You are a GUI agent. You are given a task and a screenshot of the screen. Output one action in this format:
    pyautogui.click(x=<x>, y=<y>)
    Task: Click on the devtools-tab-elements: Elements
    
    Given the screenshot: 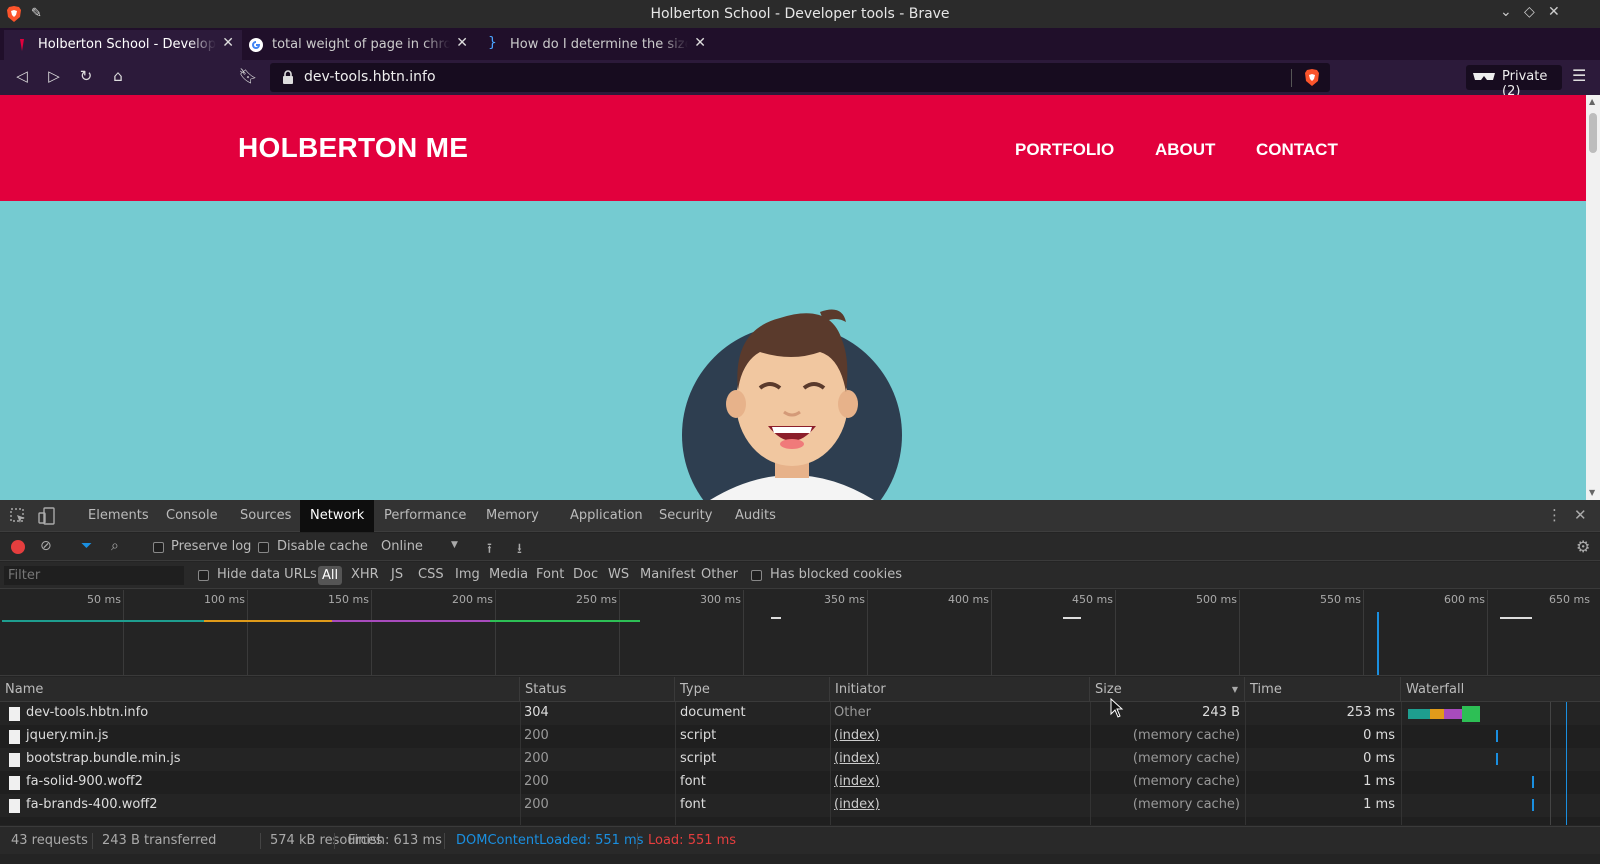 What is the action you would take?
    pyautogui.click(x=118, y=516)
    